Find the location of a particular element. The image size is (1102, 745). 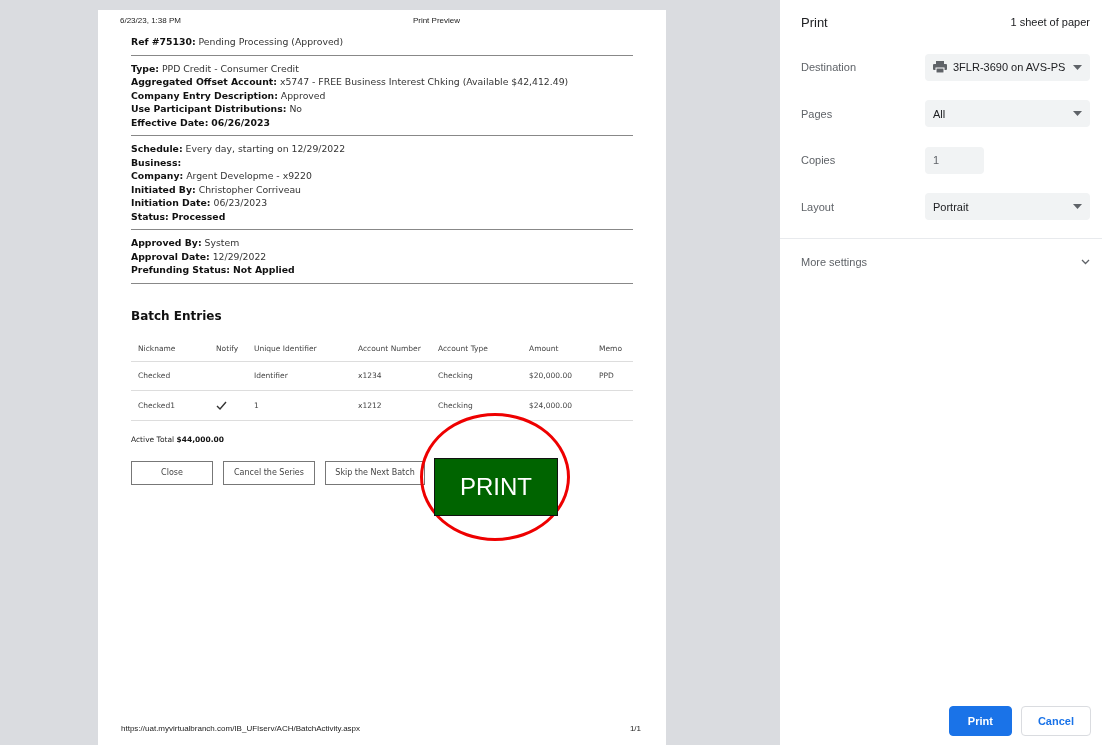

setting-label: Copies is located at coordinates (819, 160).